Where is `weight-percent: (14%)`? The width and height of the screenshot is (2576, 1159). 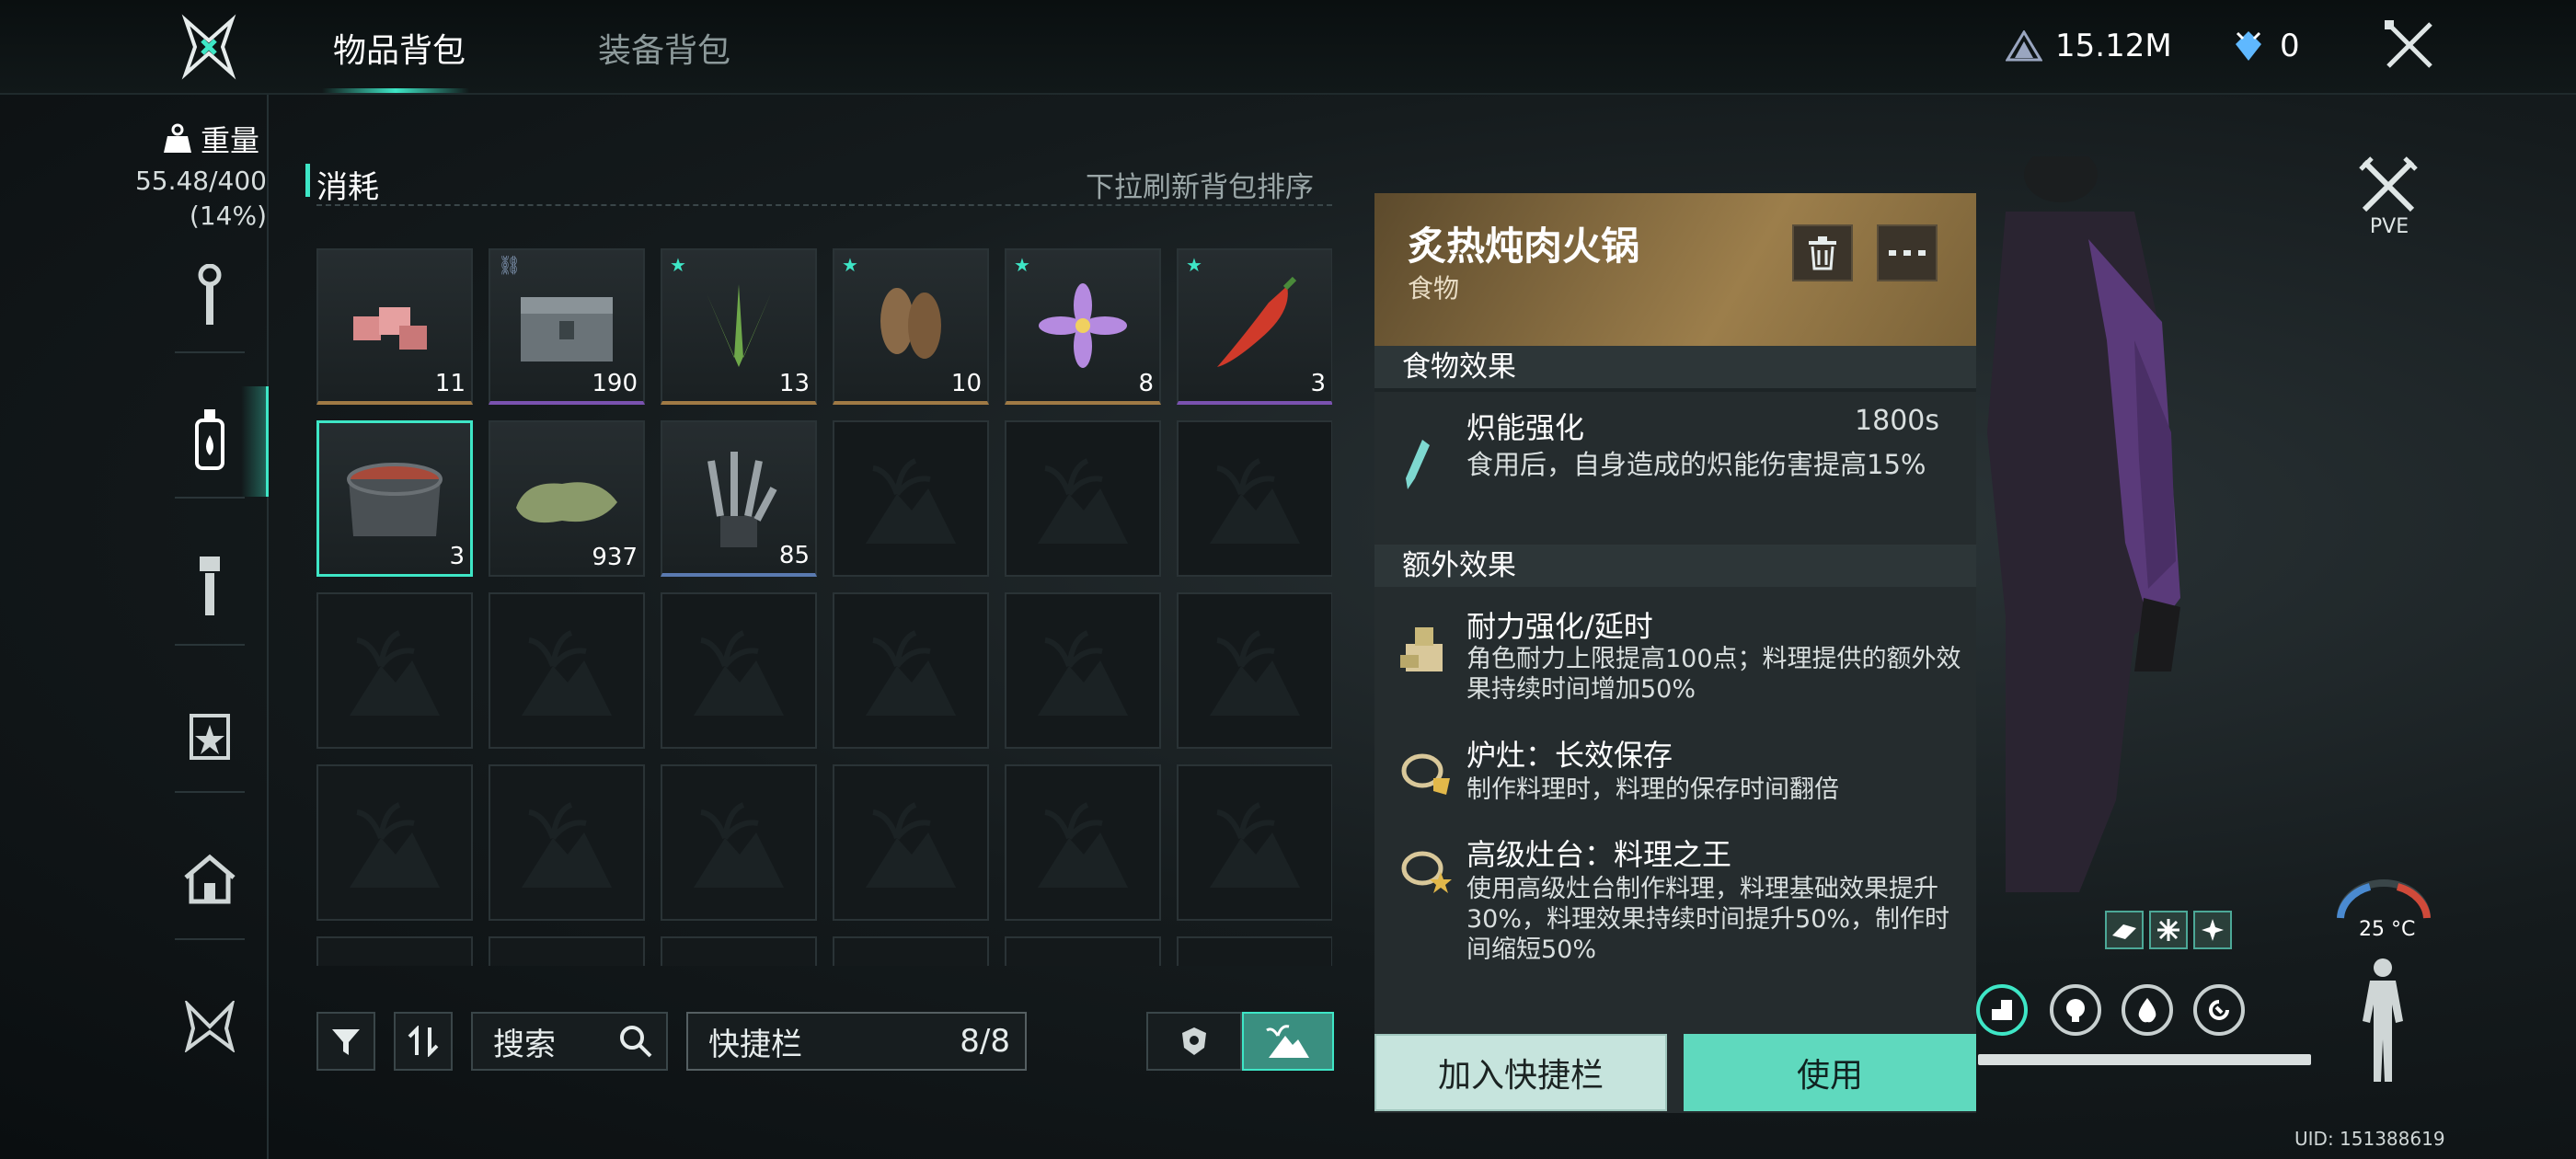 weight-percent: (14%) is located at coordinates (228, 216).